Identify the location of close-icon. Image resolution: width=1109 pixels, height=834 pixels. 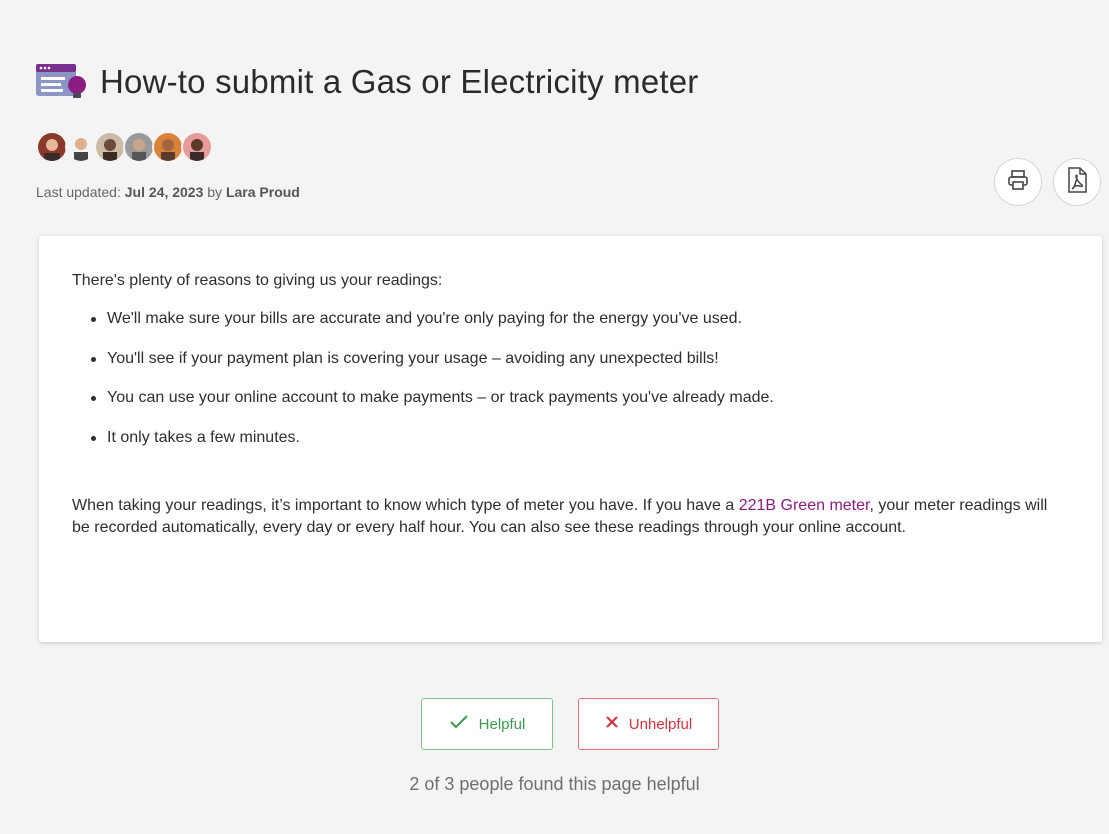
(612, 724).